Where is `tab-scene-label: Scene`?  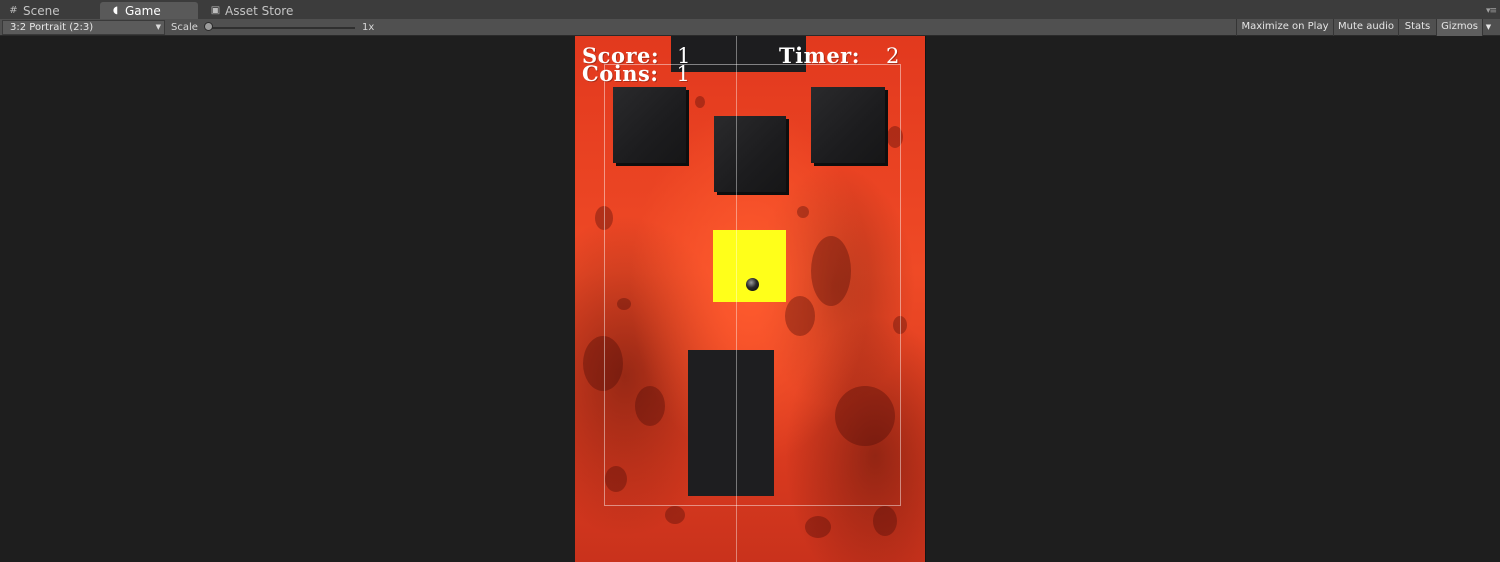 tab-scene-label: Scene is located at coordinates (41, 10).